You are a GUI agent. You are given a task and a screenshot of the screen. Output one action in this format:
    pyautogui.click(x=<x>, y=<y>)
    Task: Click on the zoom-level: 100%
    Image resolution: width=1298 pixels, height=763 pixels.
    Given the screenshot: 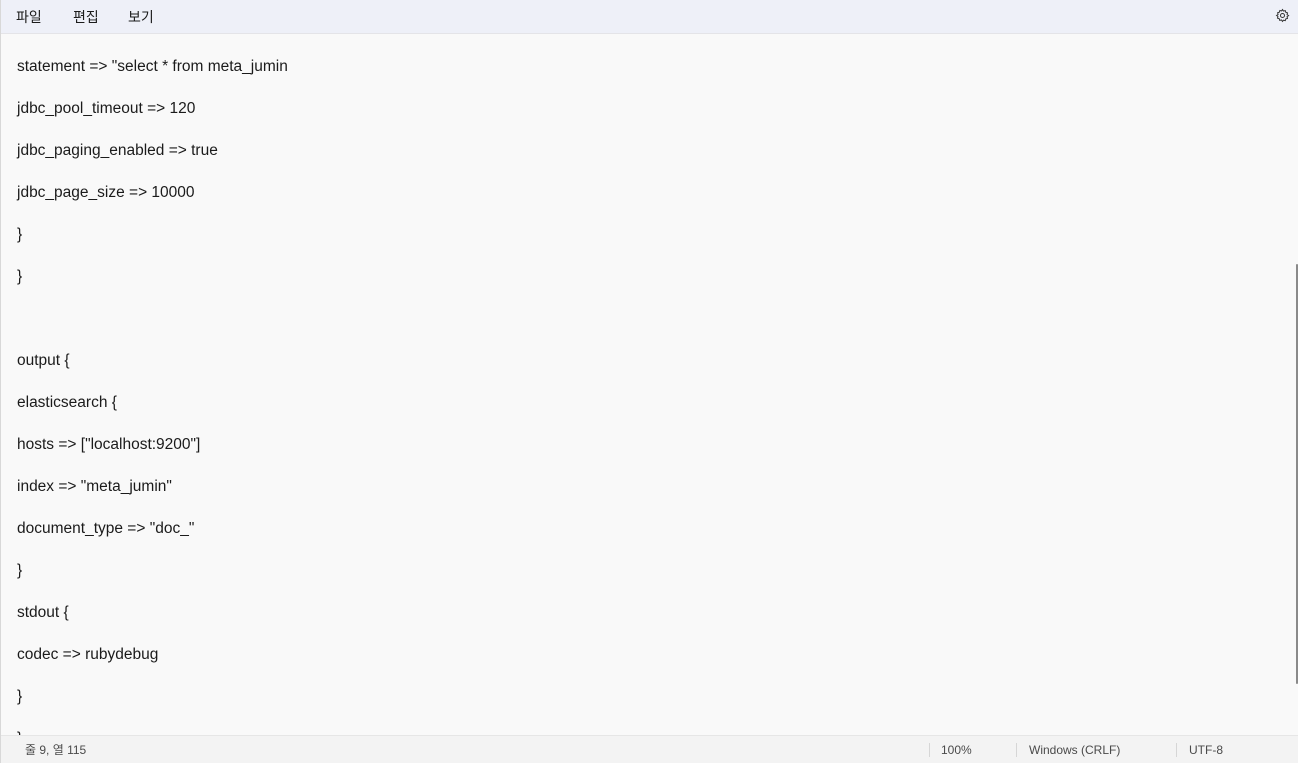 What is the action you would take?
    pyautogui.click(x=956, y=749)
    